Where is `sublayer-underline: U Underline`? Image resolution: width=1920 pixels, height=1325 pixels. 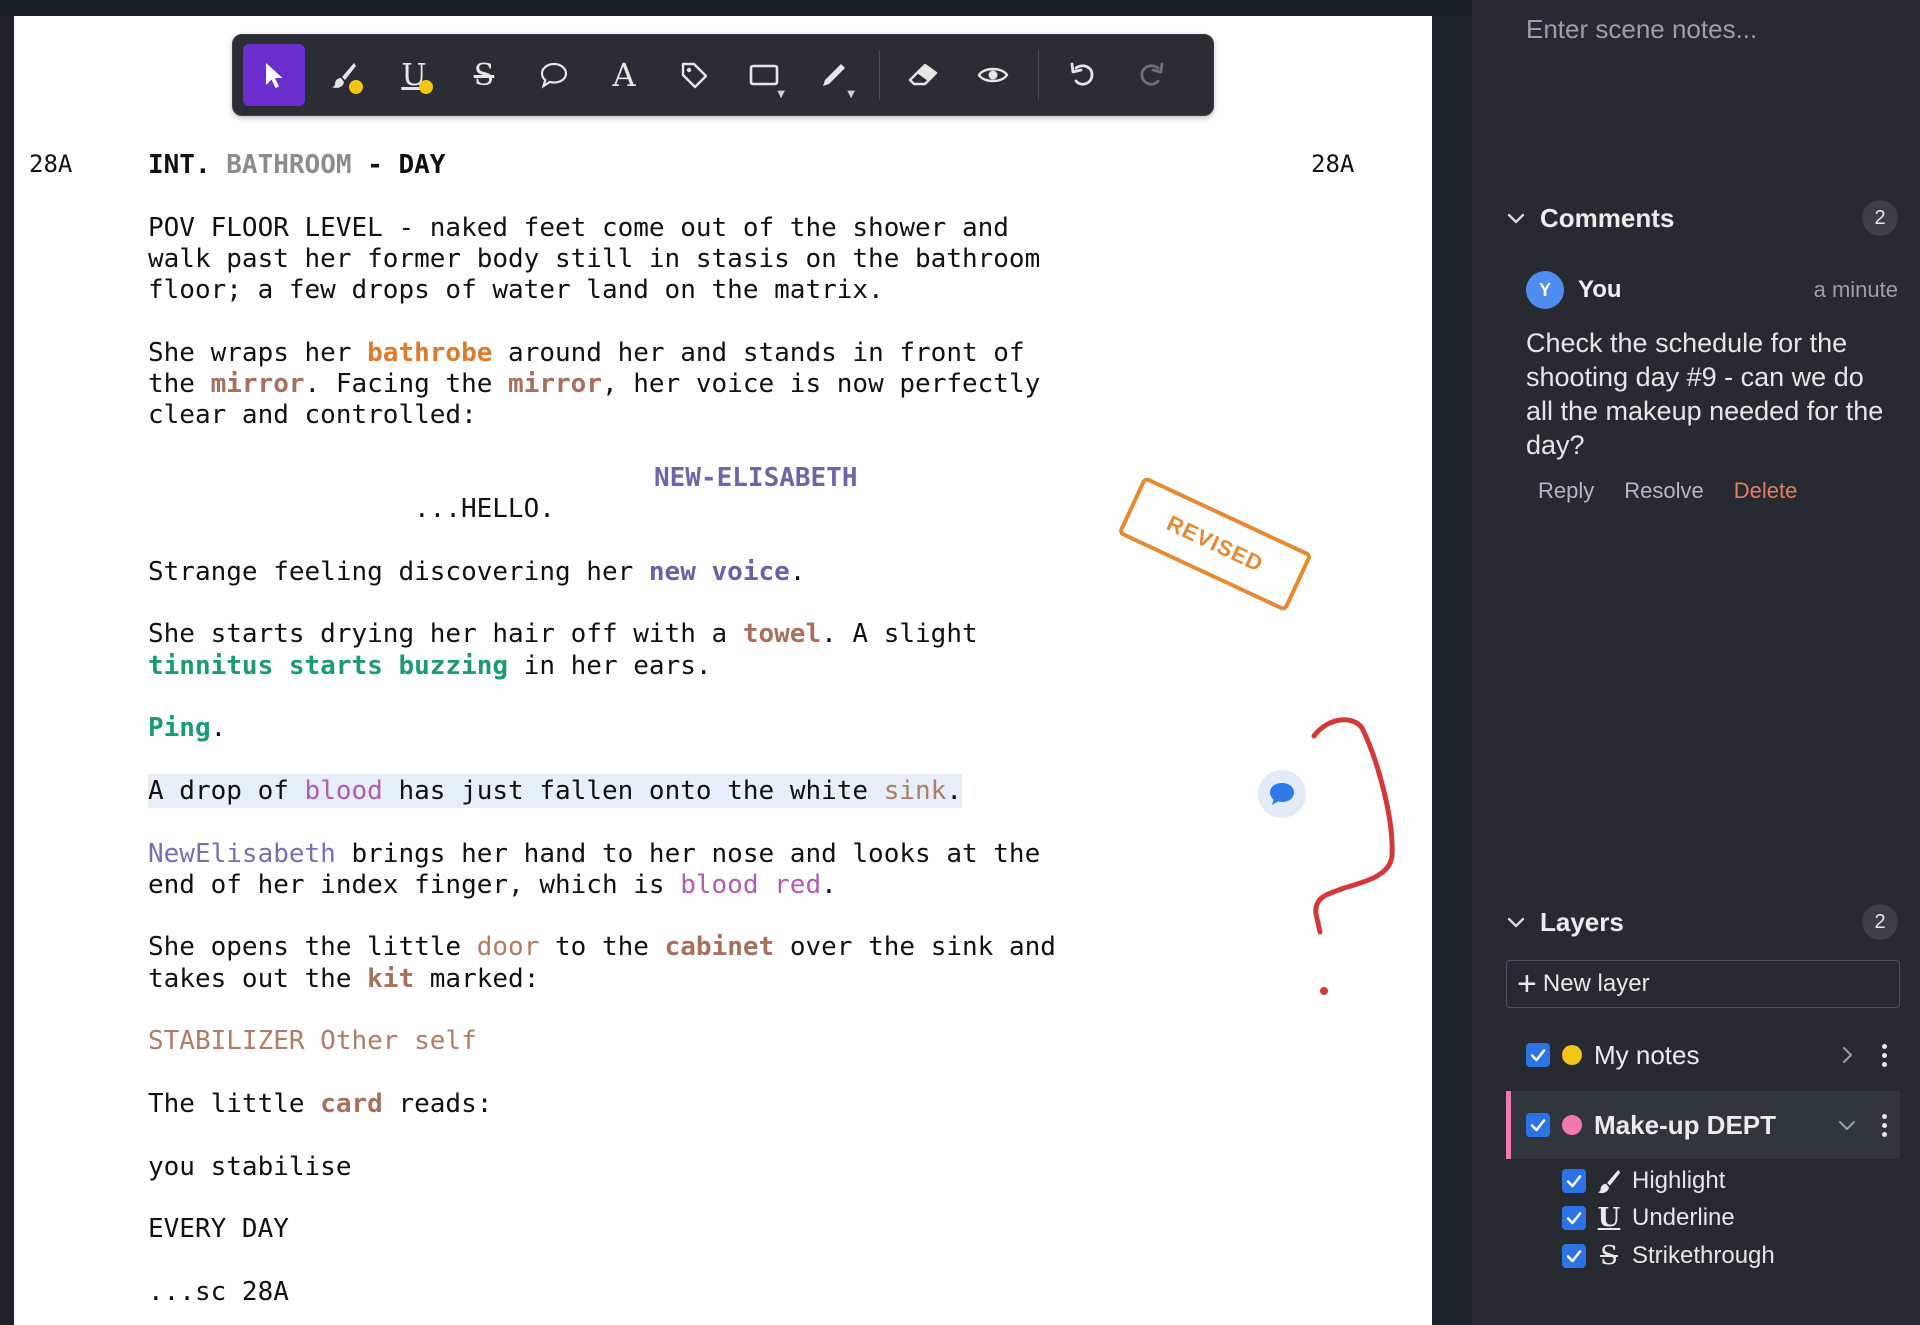 sublayer-underline: U Underline is located at coordinates (1712, 1218).